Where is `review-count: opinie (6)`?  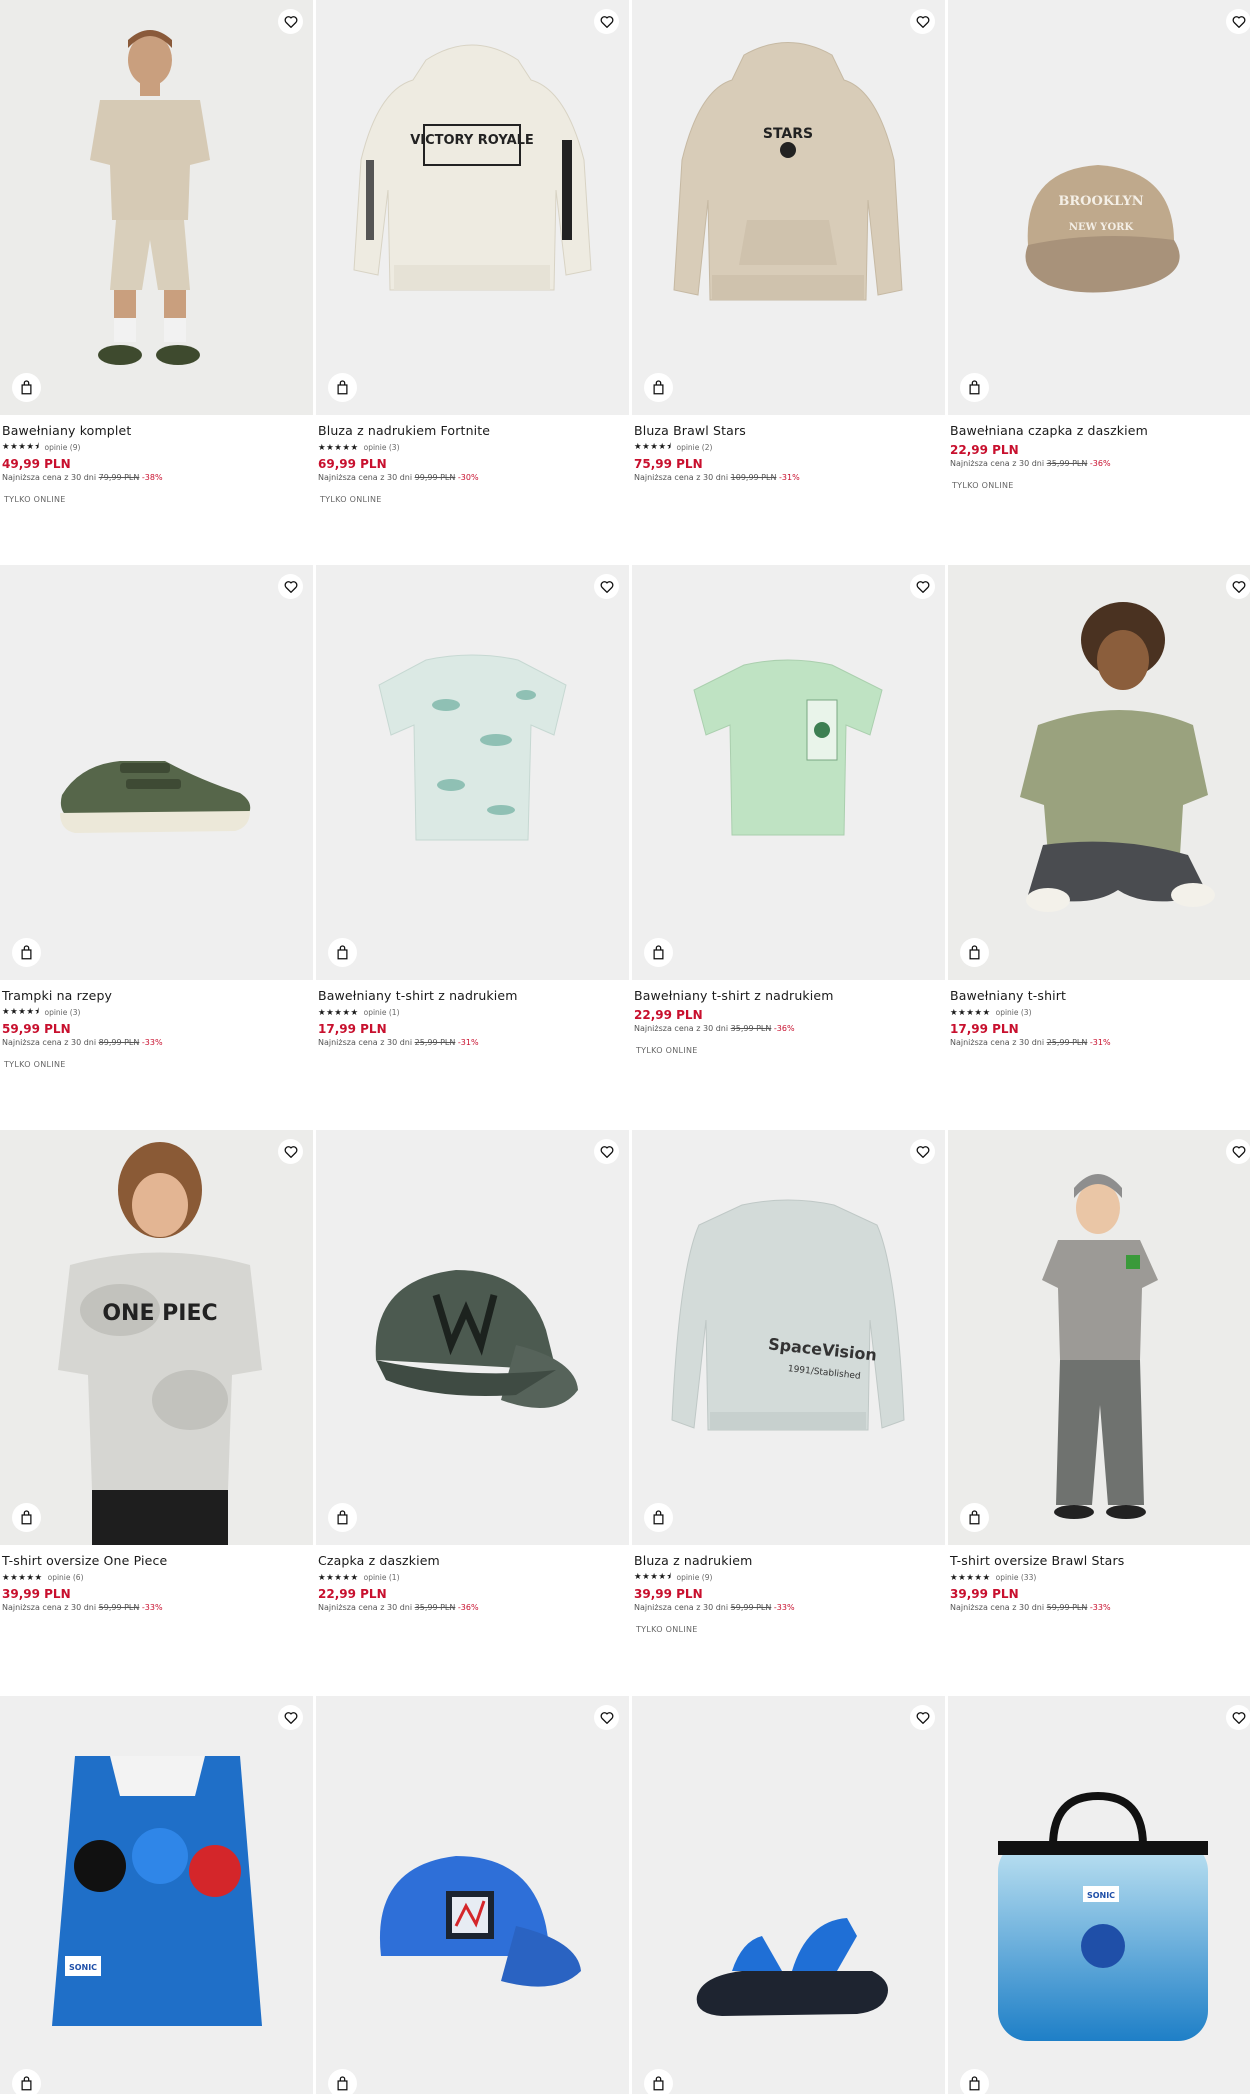 review-count: opinie (6) is located at coordinates (66, 1577).